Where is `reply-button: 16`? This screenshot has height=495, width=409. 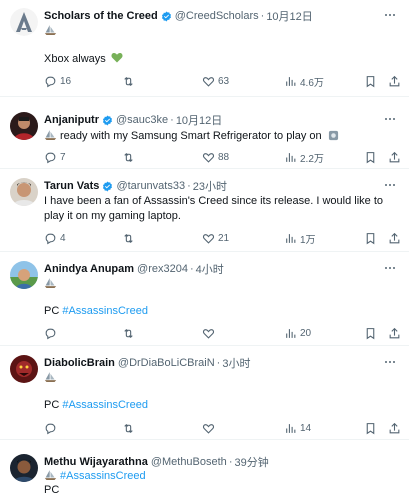 reply-button: 16 is located at coordinates (57, 81).